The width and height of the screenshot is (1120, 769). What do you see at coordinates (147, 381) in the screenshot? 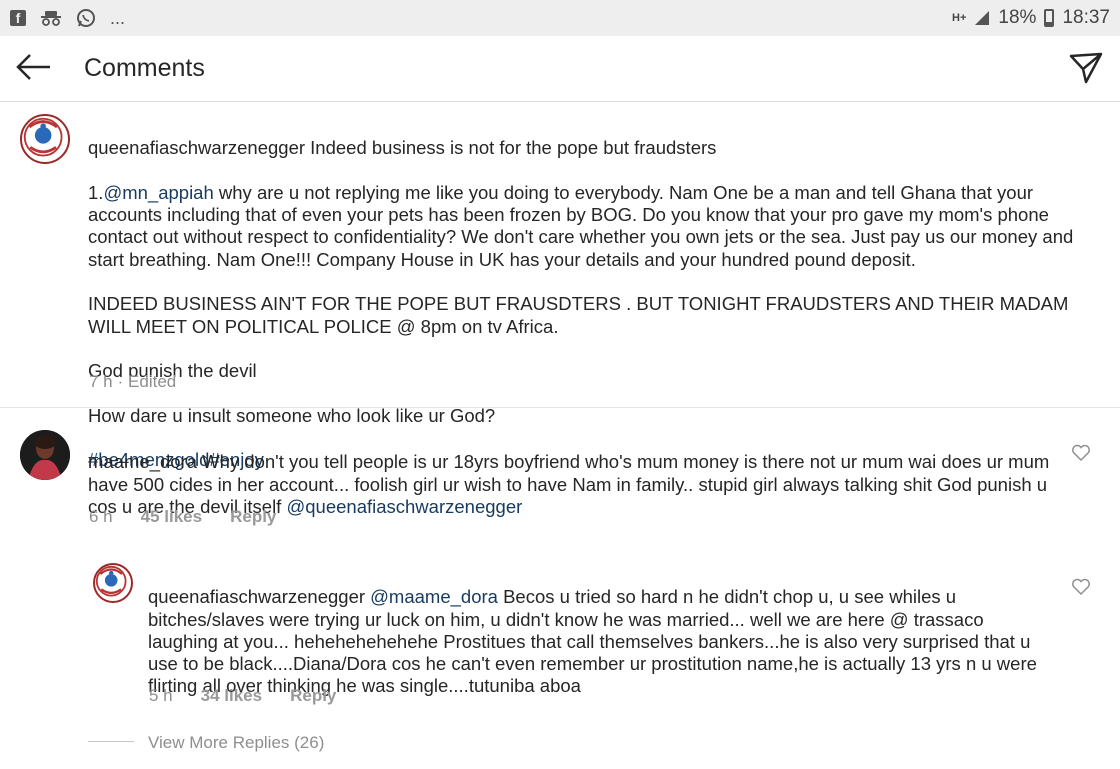
I see `edited-label: · Edited` at bounding box center [147, 381].